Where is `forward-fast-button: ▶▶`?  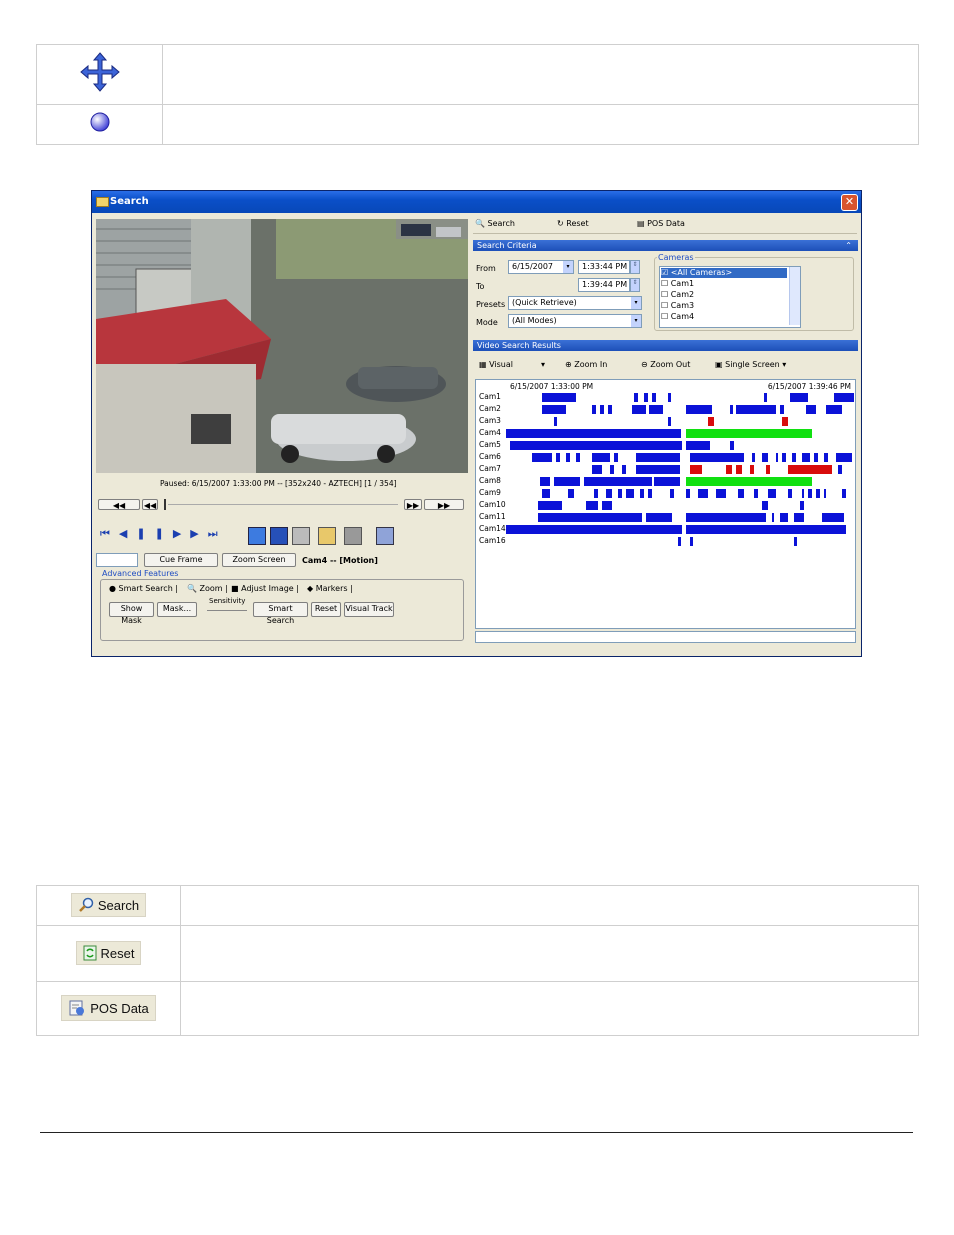
forward-fast-button: ▶▶ is located at coordinates (444, 504).